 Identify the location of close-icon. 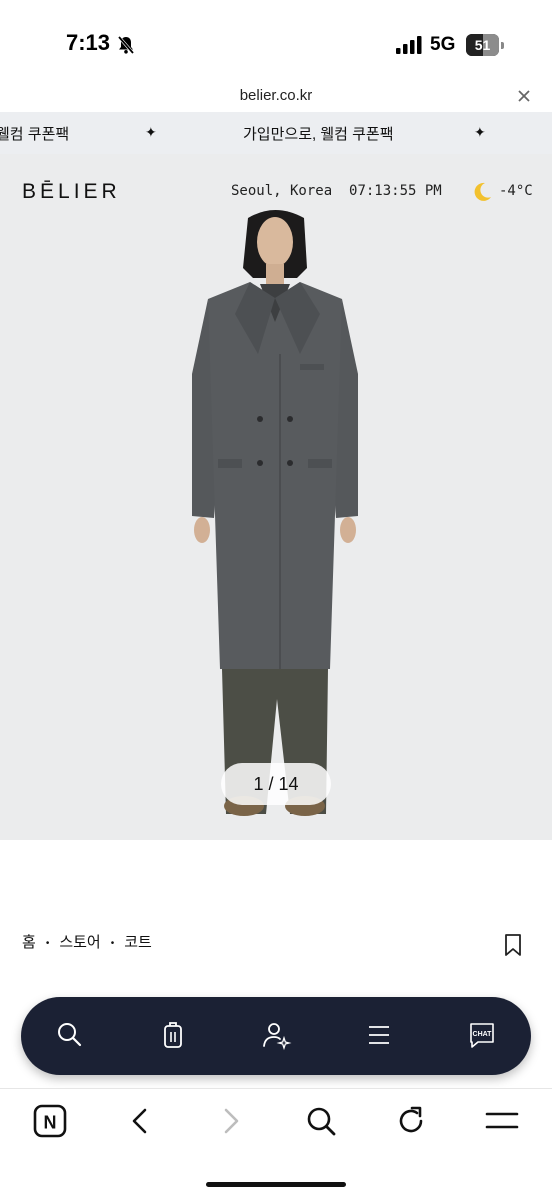
(524, 96).